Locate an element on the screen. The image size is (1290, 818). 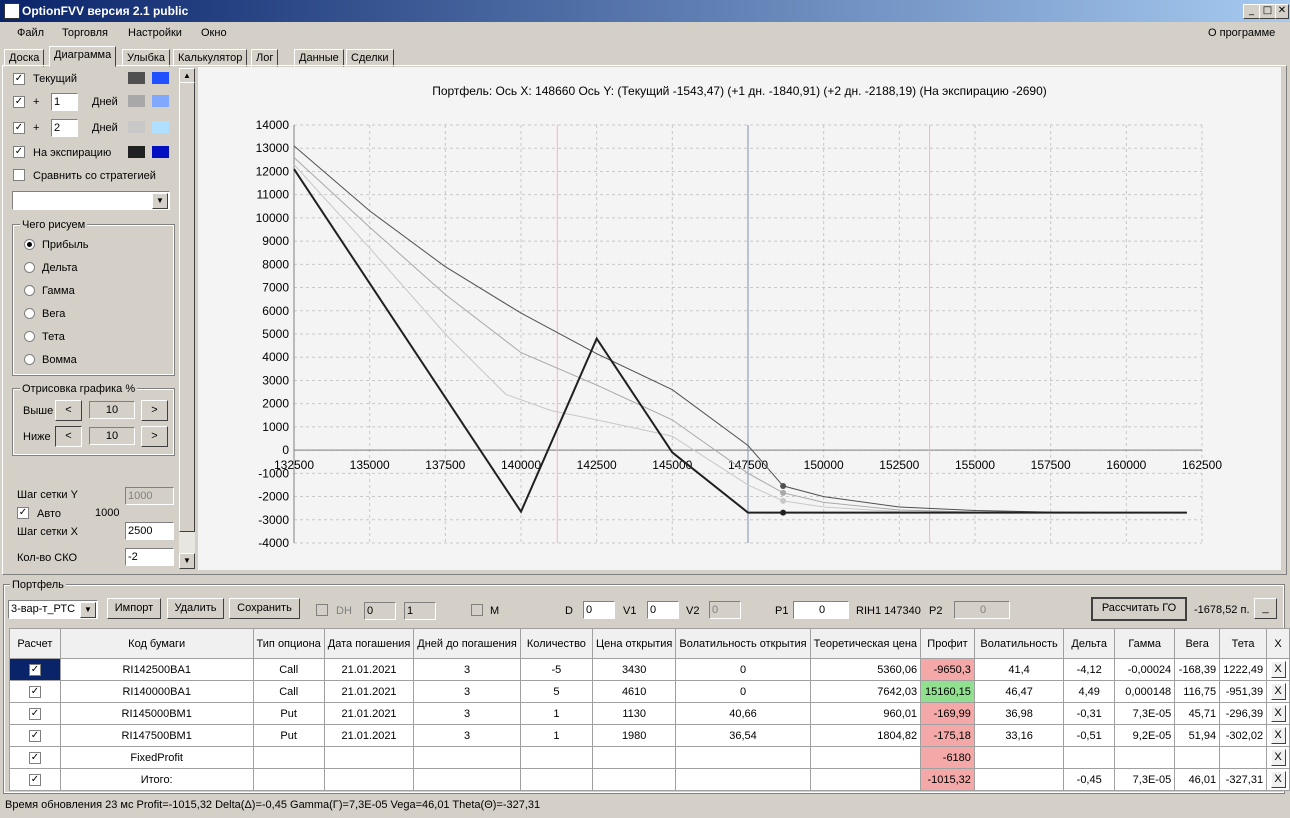
menu-window: Окно is located at coordinates (214, 33).